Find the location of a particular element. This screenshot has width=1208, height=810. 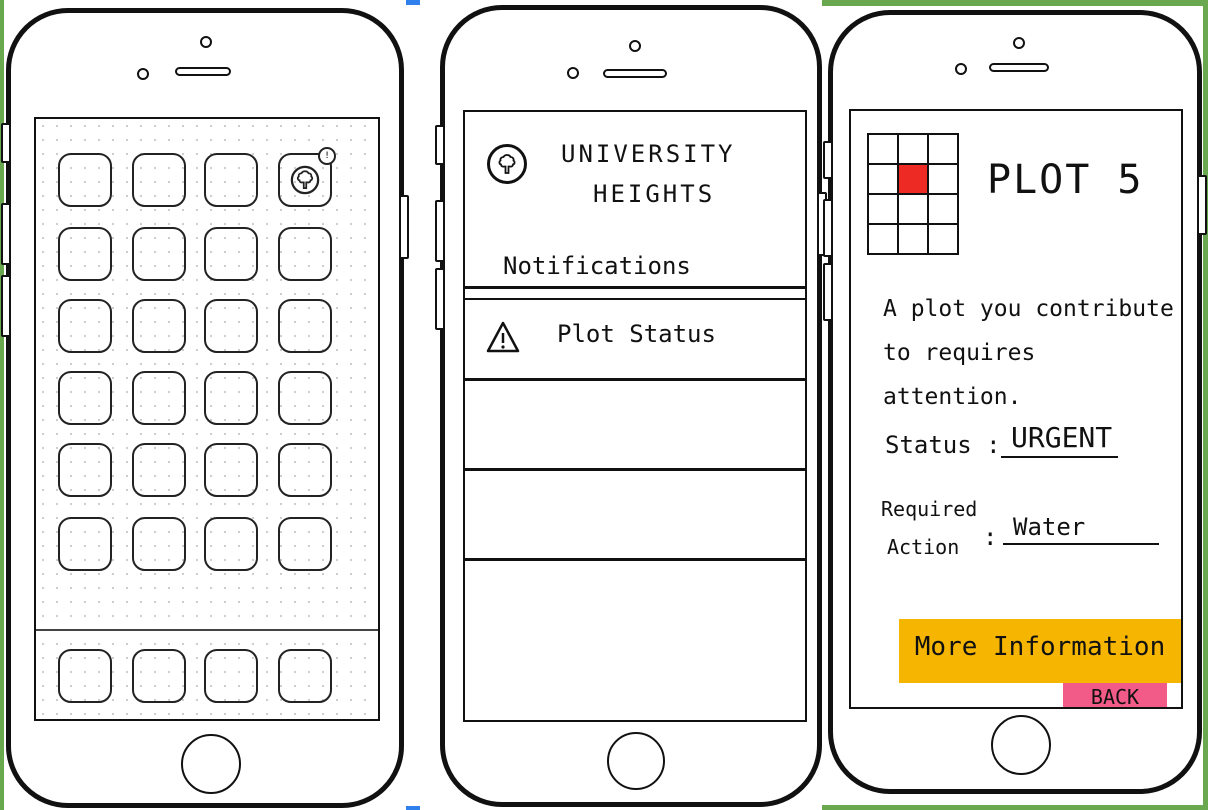

left-frame-band is located at coordinates (2, 405).